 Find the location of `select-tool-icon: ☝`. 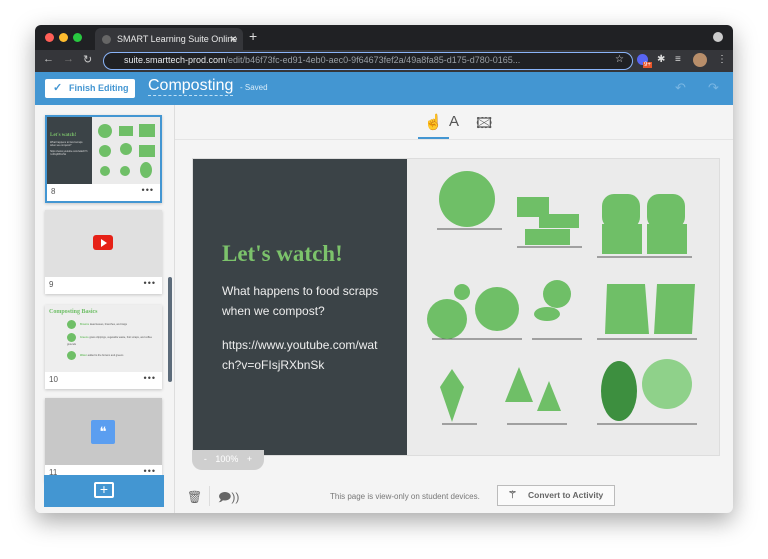

select-tool-icon: ☝ is located at coordinates (433, 126).